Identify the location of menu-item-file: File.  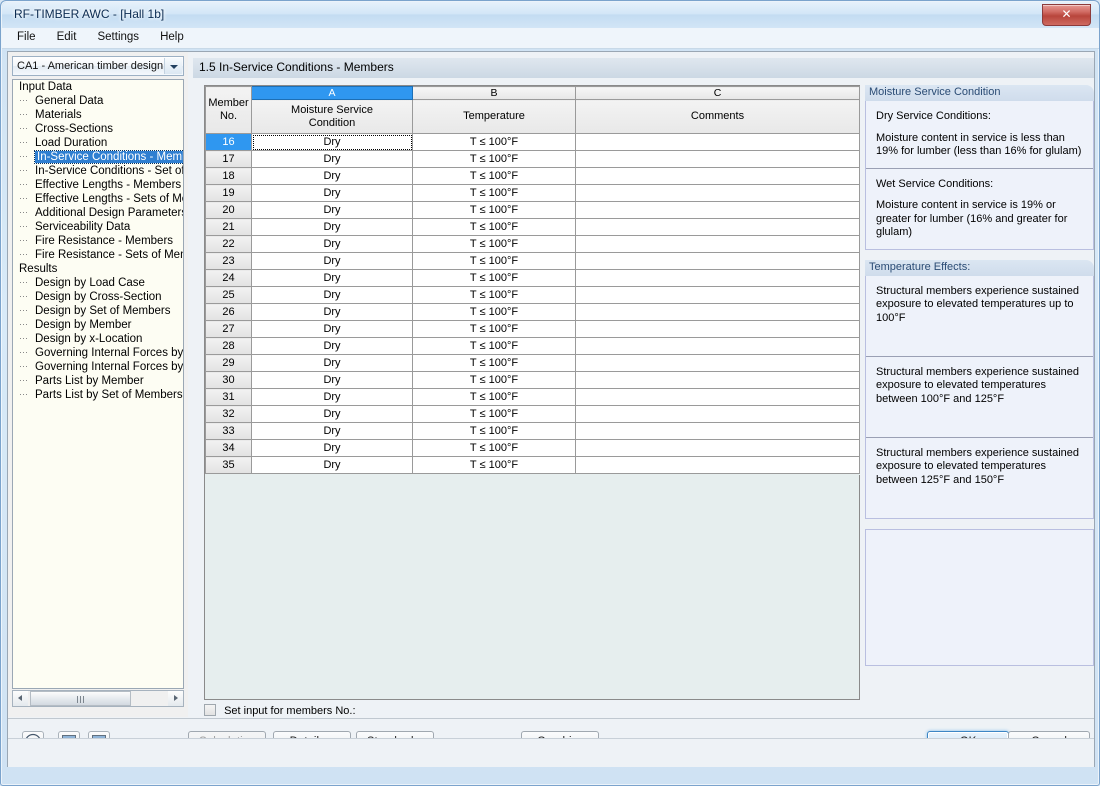
(26, 37).